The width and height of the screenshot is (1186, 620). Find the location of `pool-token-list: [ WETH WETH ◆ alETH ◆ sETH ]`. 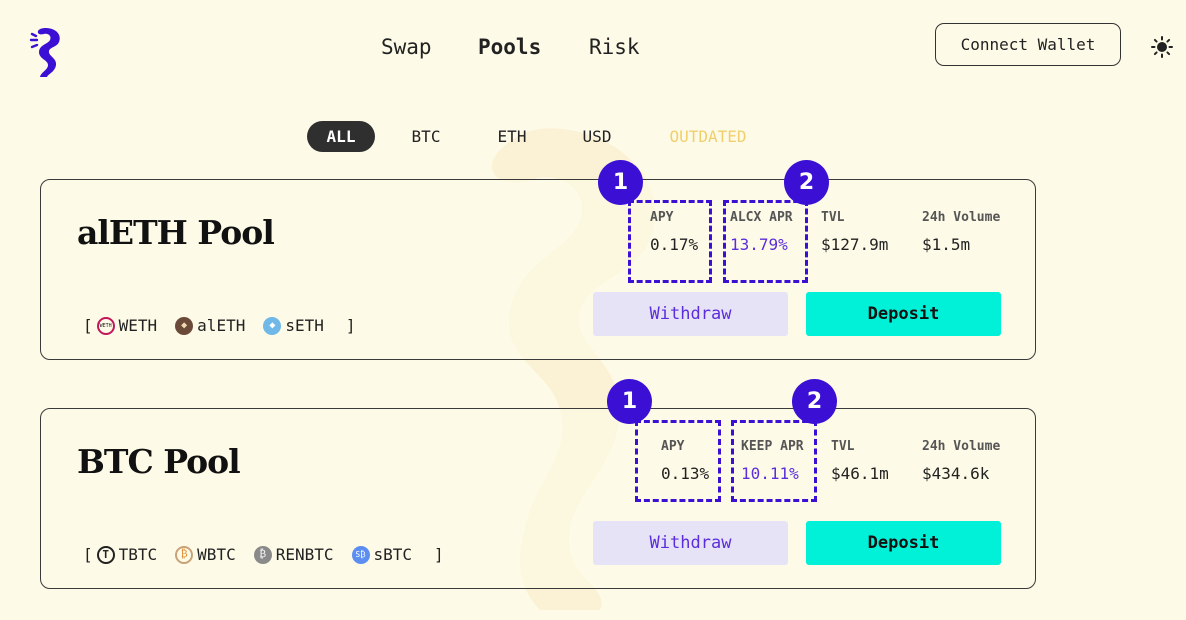

pool-token-list: [ WETH WETH ◆ alETH ◆ sETH ] is located at coordinates (219, 325).